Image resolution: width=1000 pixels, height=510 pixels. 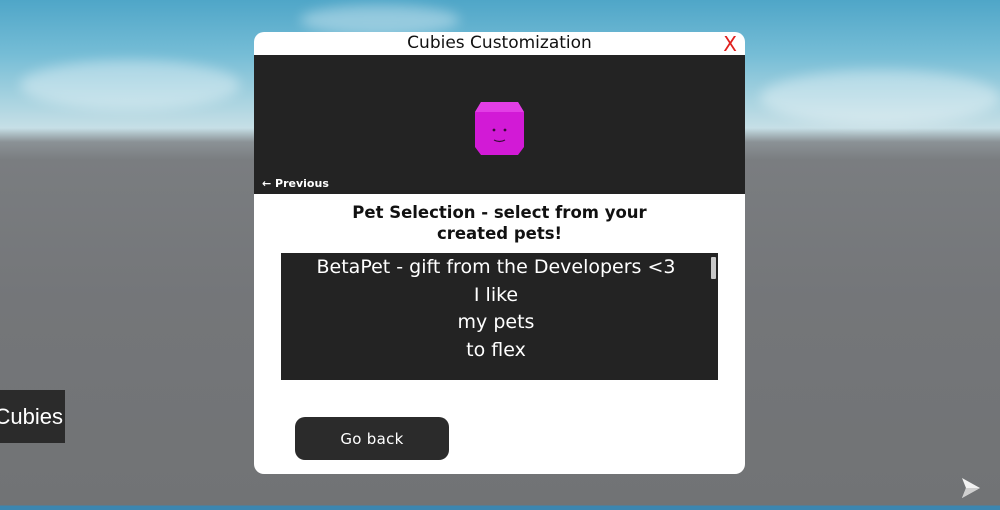 What do you see at coordinates (496, 267) in the screenshot?
I see `pet-list-item: BetaPet - gift from the Developers <3` at bounding box center [496, 267].